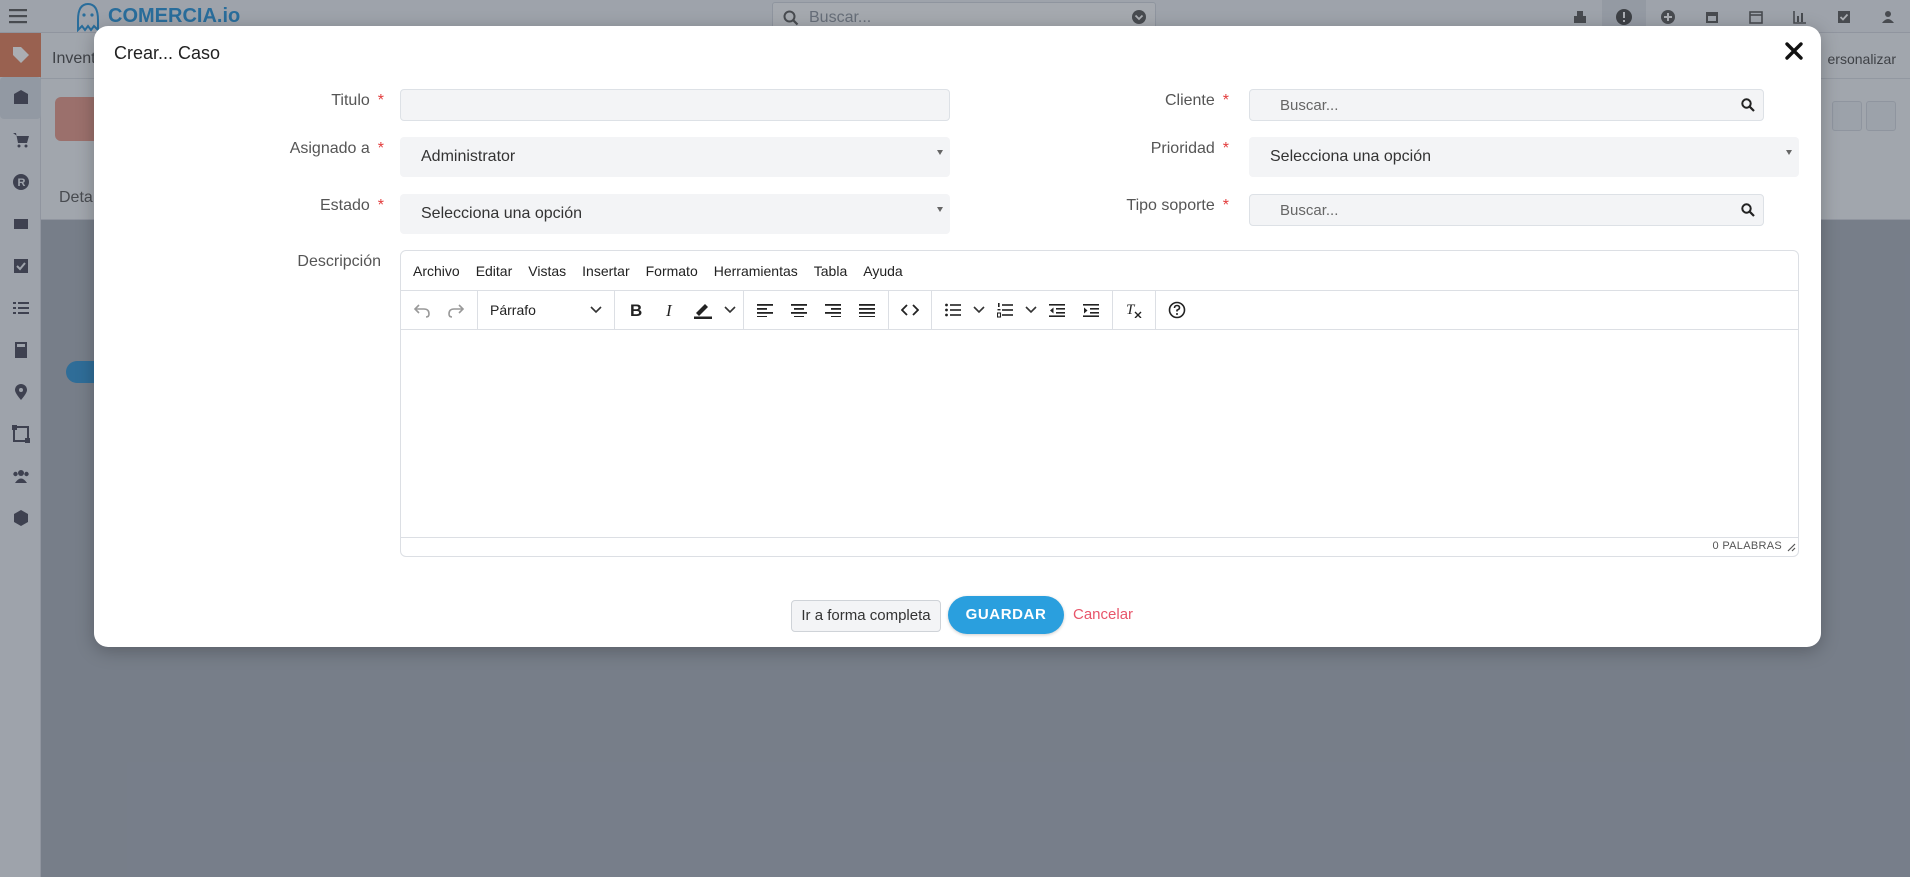  I want to click on estado-value: Selecciona una opción, so click(502, 213).